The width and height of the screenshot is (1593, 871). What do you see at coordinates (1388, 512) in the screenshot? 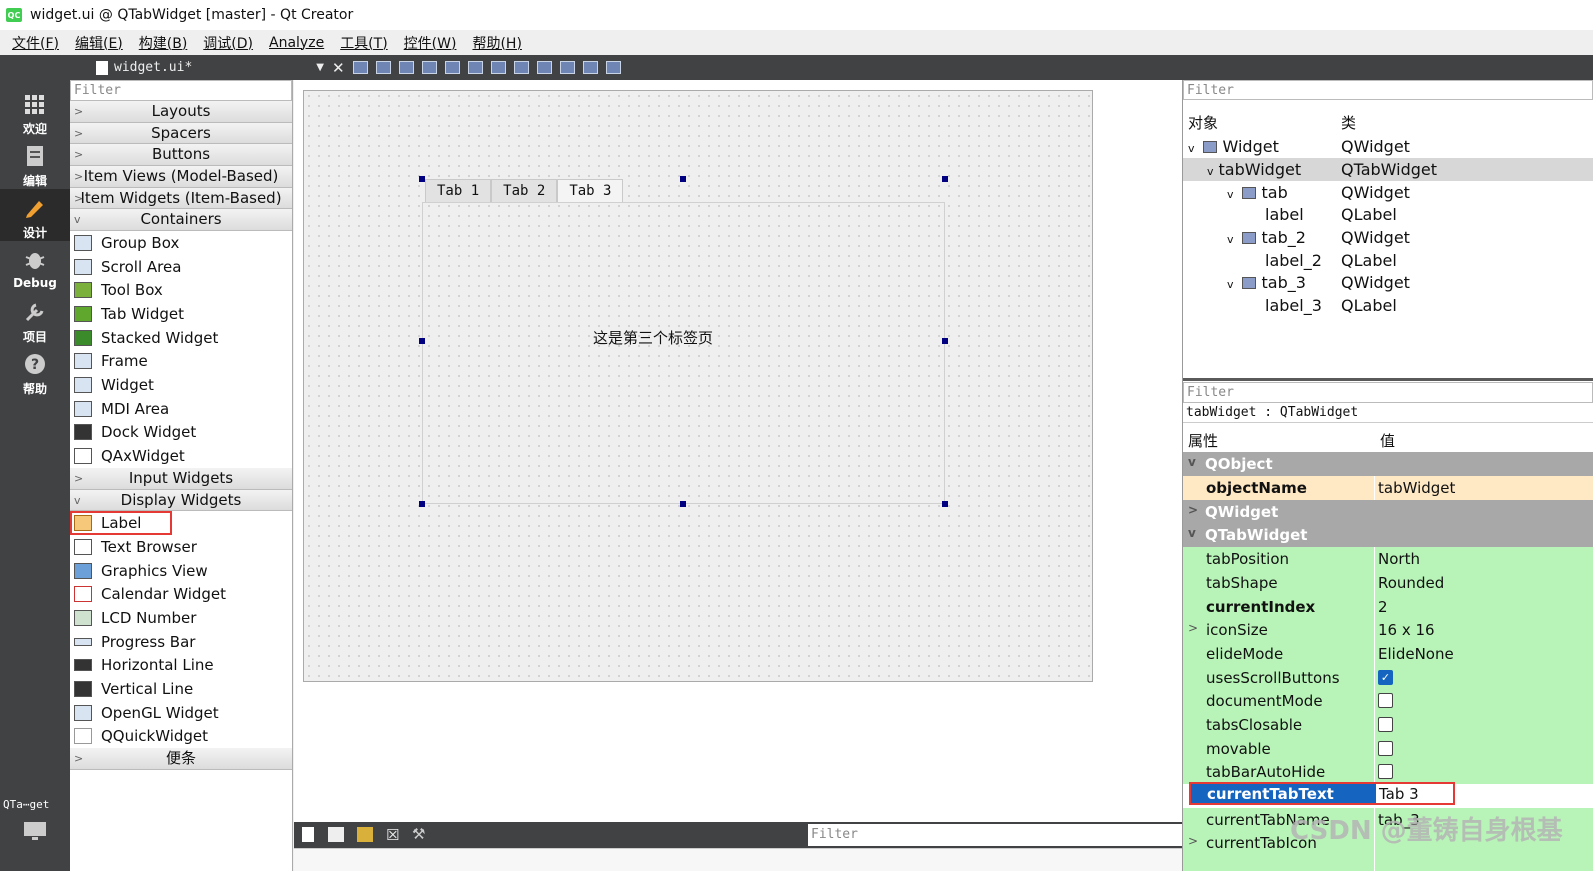
I see `section-qwidget: > QWidget` at bounding box center [1388, 512].